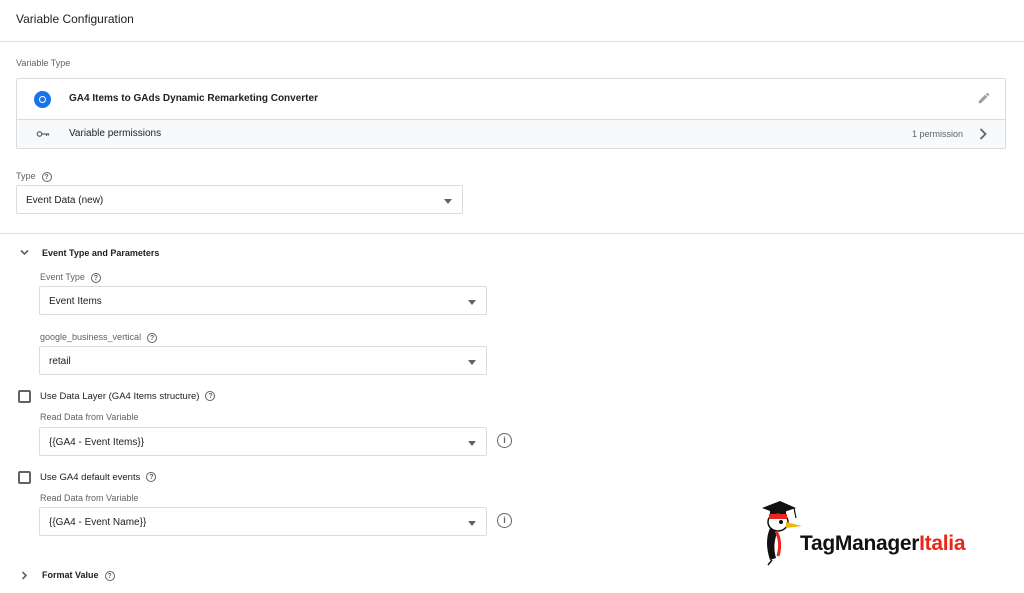 Image resolution: width=1024 pixels, height=593 pixels. What do you see at coordinates (511, 133) in the screenshot?
I see `variable-permissions-row: Variable permissions 1 permission` at bounding box center [511, 133].